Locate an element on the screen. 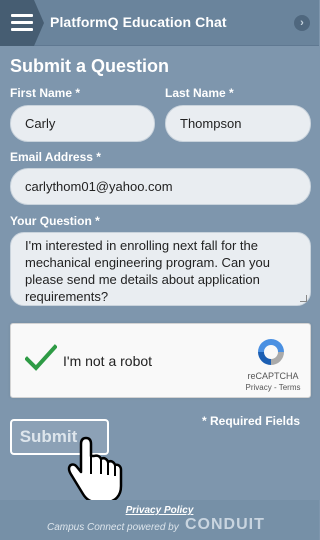  privacy-policy-link: Privacy Policy is located at coordinates (159, 510).